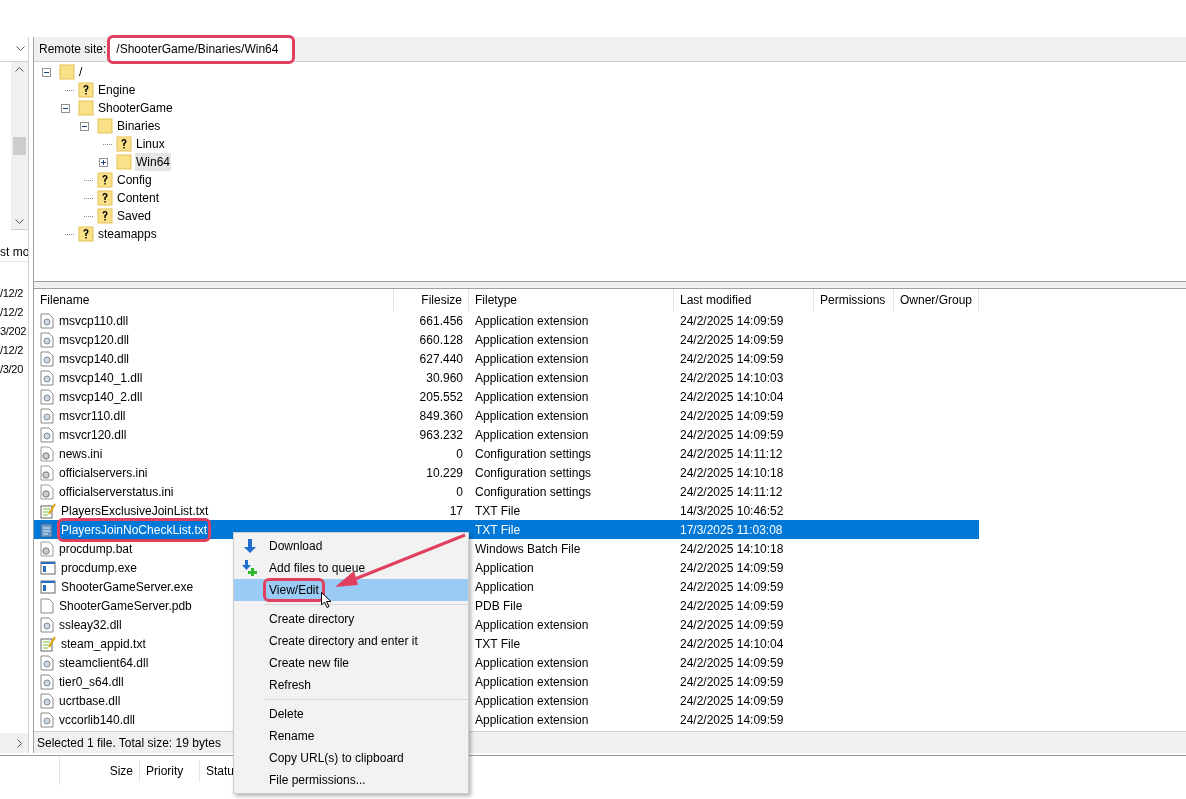  What do you see at coordinates (19, 222) in the screenshot?
I see `scroll-down-icon` at bounding box center [19, 222].